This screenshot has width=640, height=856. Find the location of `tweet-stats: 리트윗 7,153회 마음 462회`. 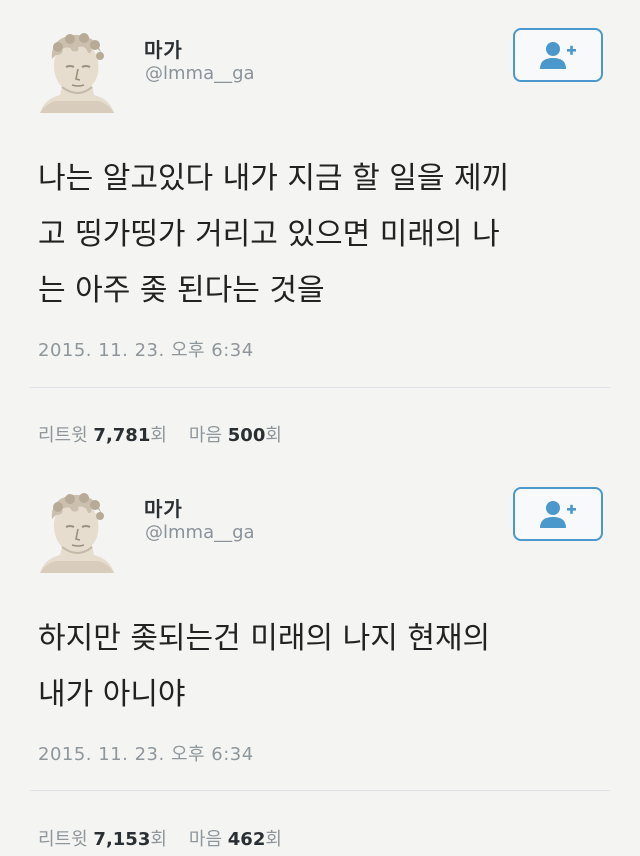

tweet-stats: 리트윗 7,153회 마음 462회 is located at coordinates (160, 838).